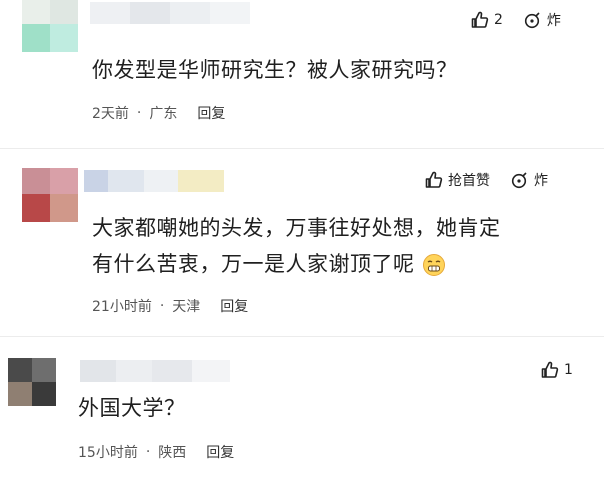  Describe the element at coordinates (433, 265) in the screenshot. I see `awkward-face-emoji-icon` at that location.